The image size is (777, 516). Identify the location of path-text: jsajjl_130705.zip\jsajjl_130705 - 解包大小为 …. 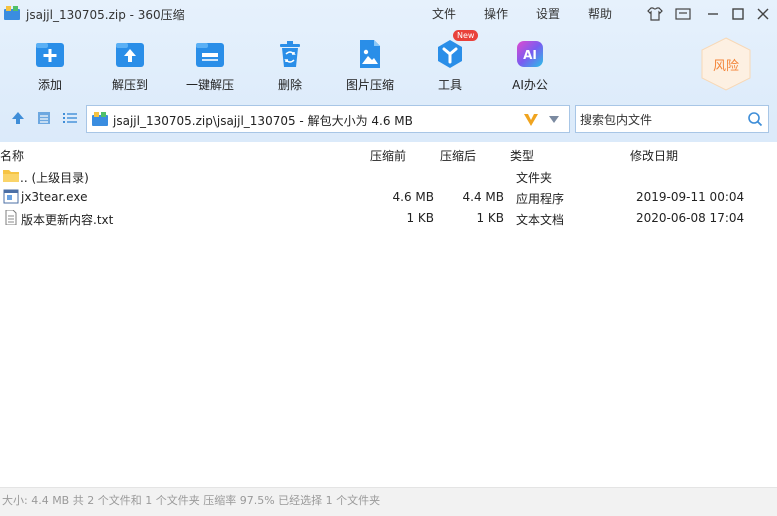
(263, 121).